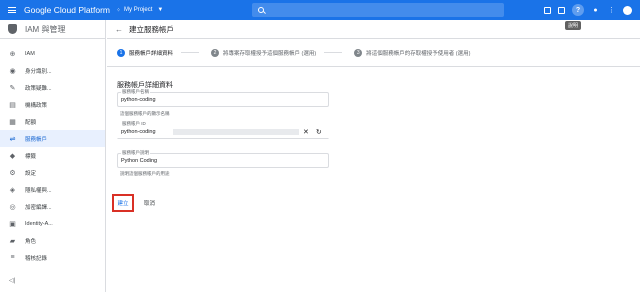 This screenshot has width=640, height=292. Describe the element at coordinates (12, 139) in the screenshot. I see `service-account-icon: ⇌` at that location.